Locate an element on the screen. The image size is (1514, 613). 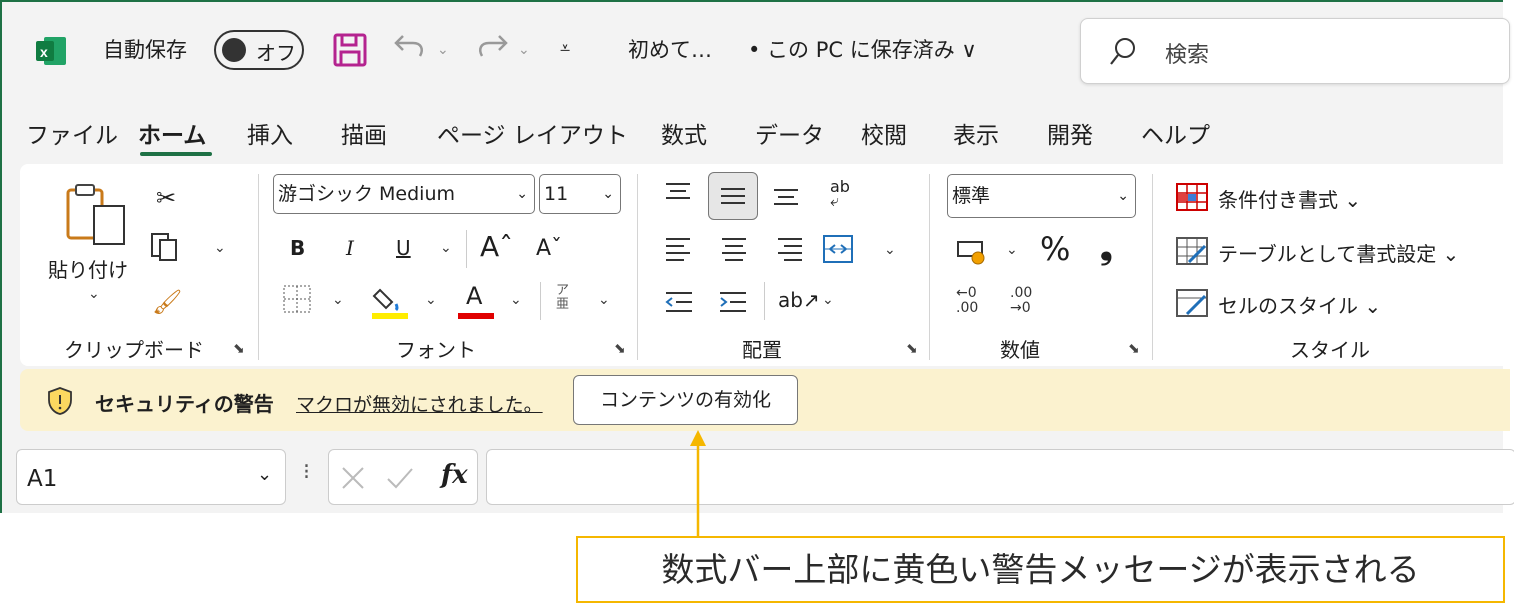
wrap-text-icon: ab ⤶ is located at coordinates (840, 194).